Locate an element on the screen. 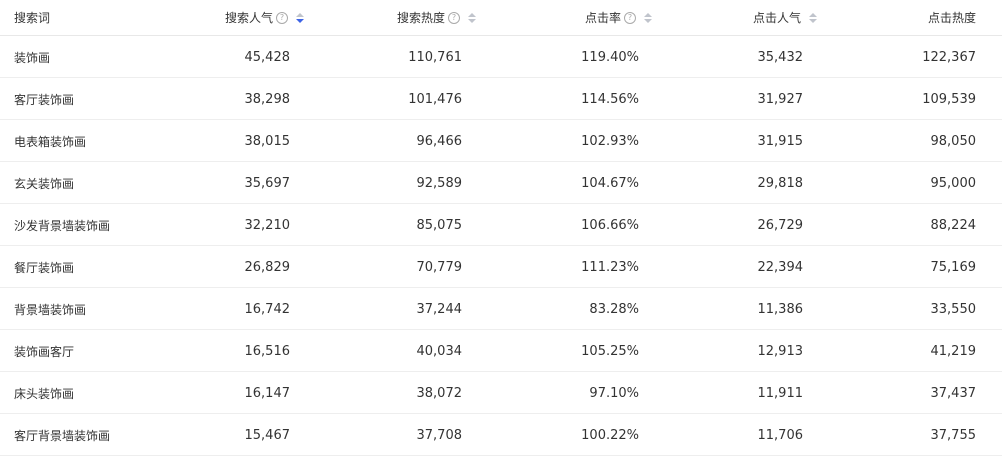 The image size is (1002, 460). click-popularity-cell: 12,913 is located at coordinates (780, 351).